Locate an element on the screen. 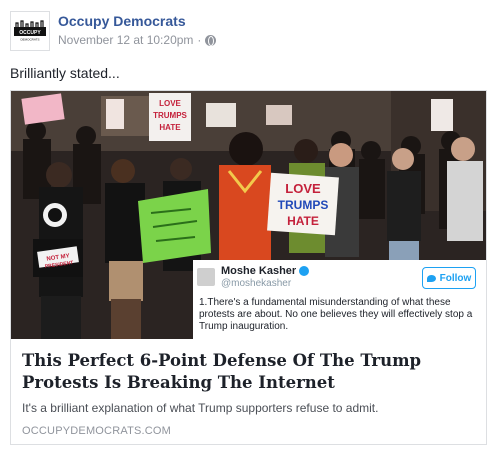 The width and height of the screenshot is (498, 457). page-avatar: OCCUPY DEMOCRATS is located at coordinates (30, 31).